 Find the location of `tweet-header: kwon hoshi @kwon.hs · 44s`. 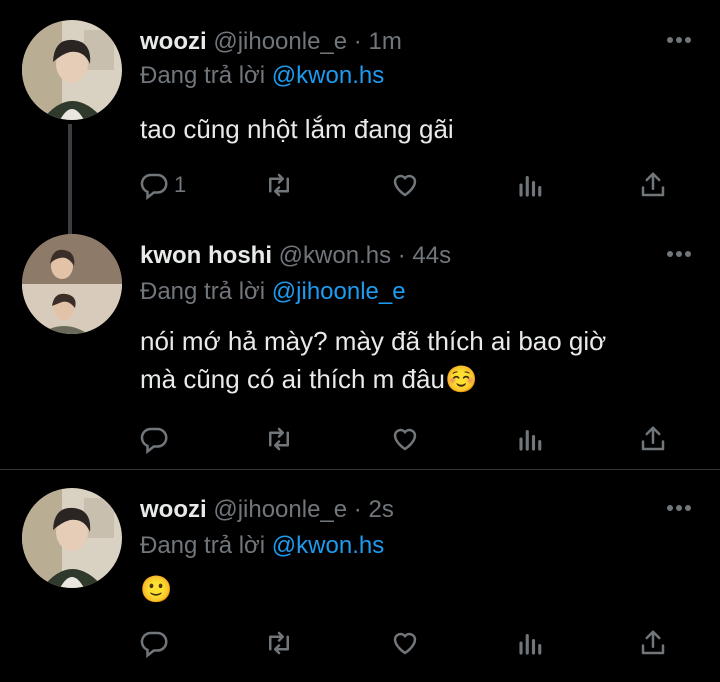

tweet-header: kwon hoshi @kwon.hs · 44s is located at coordinates (295, 256).